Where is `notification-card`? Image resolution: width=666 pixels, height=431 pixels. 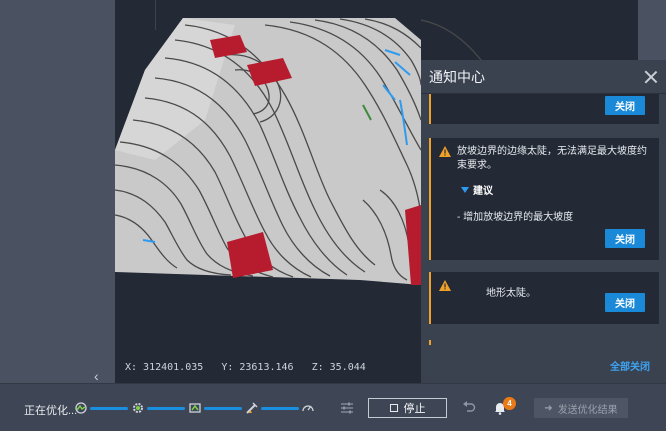 notification-card is located at coordinates (544, 342).